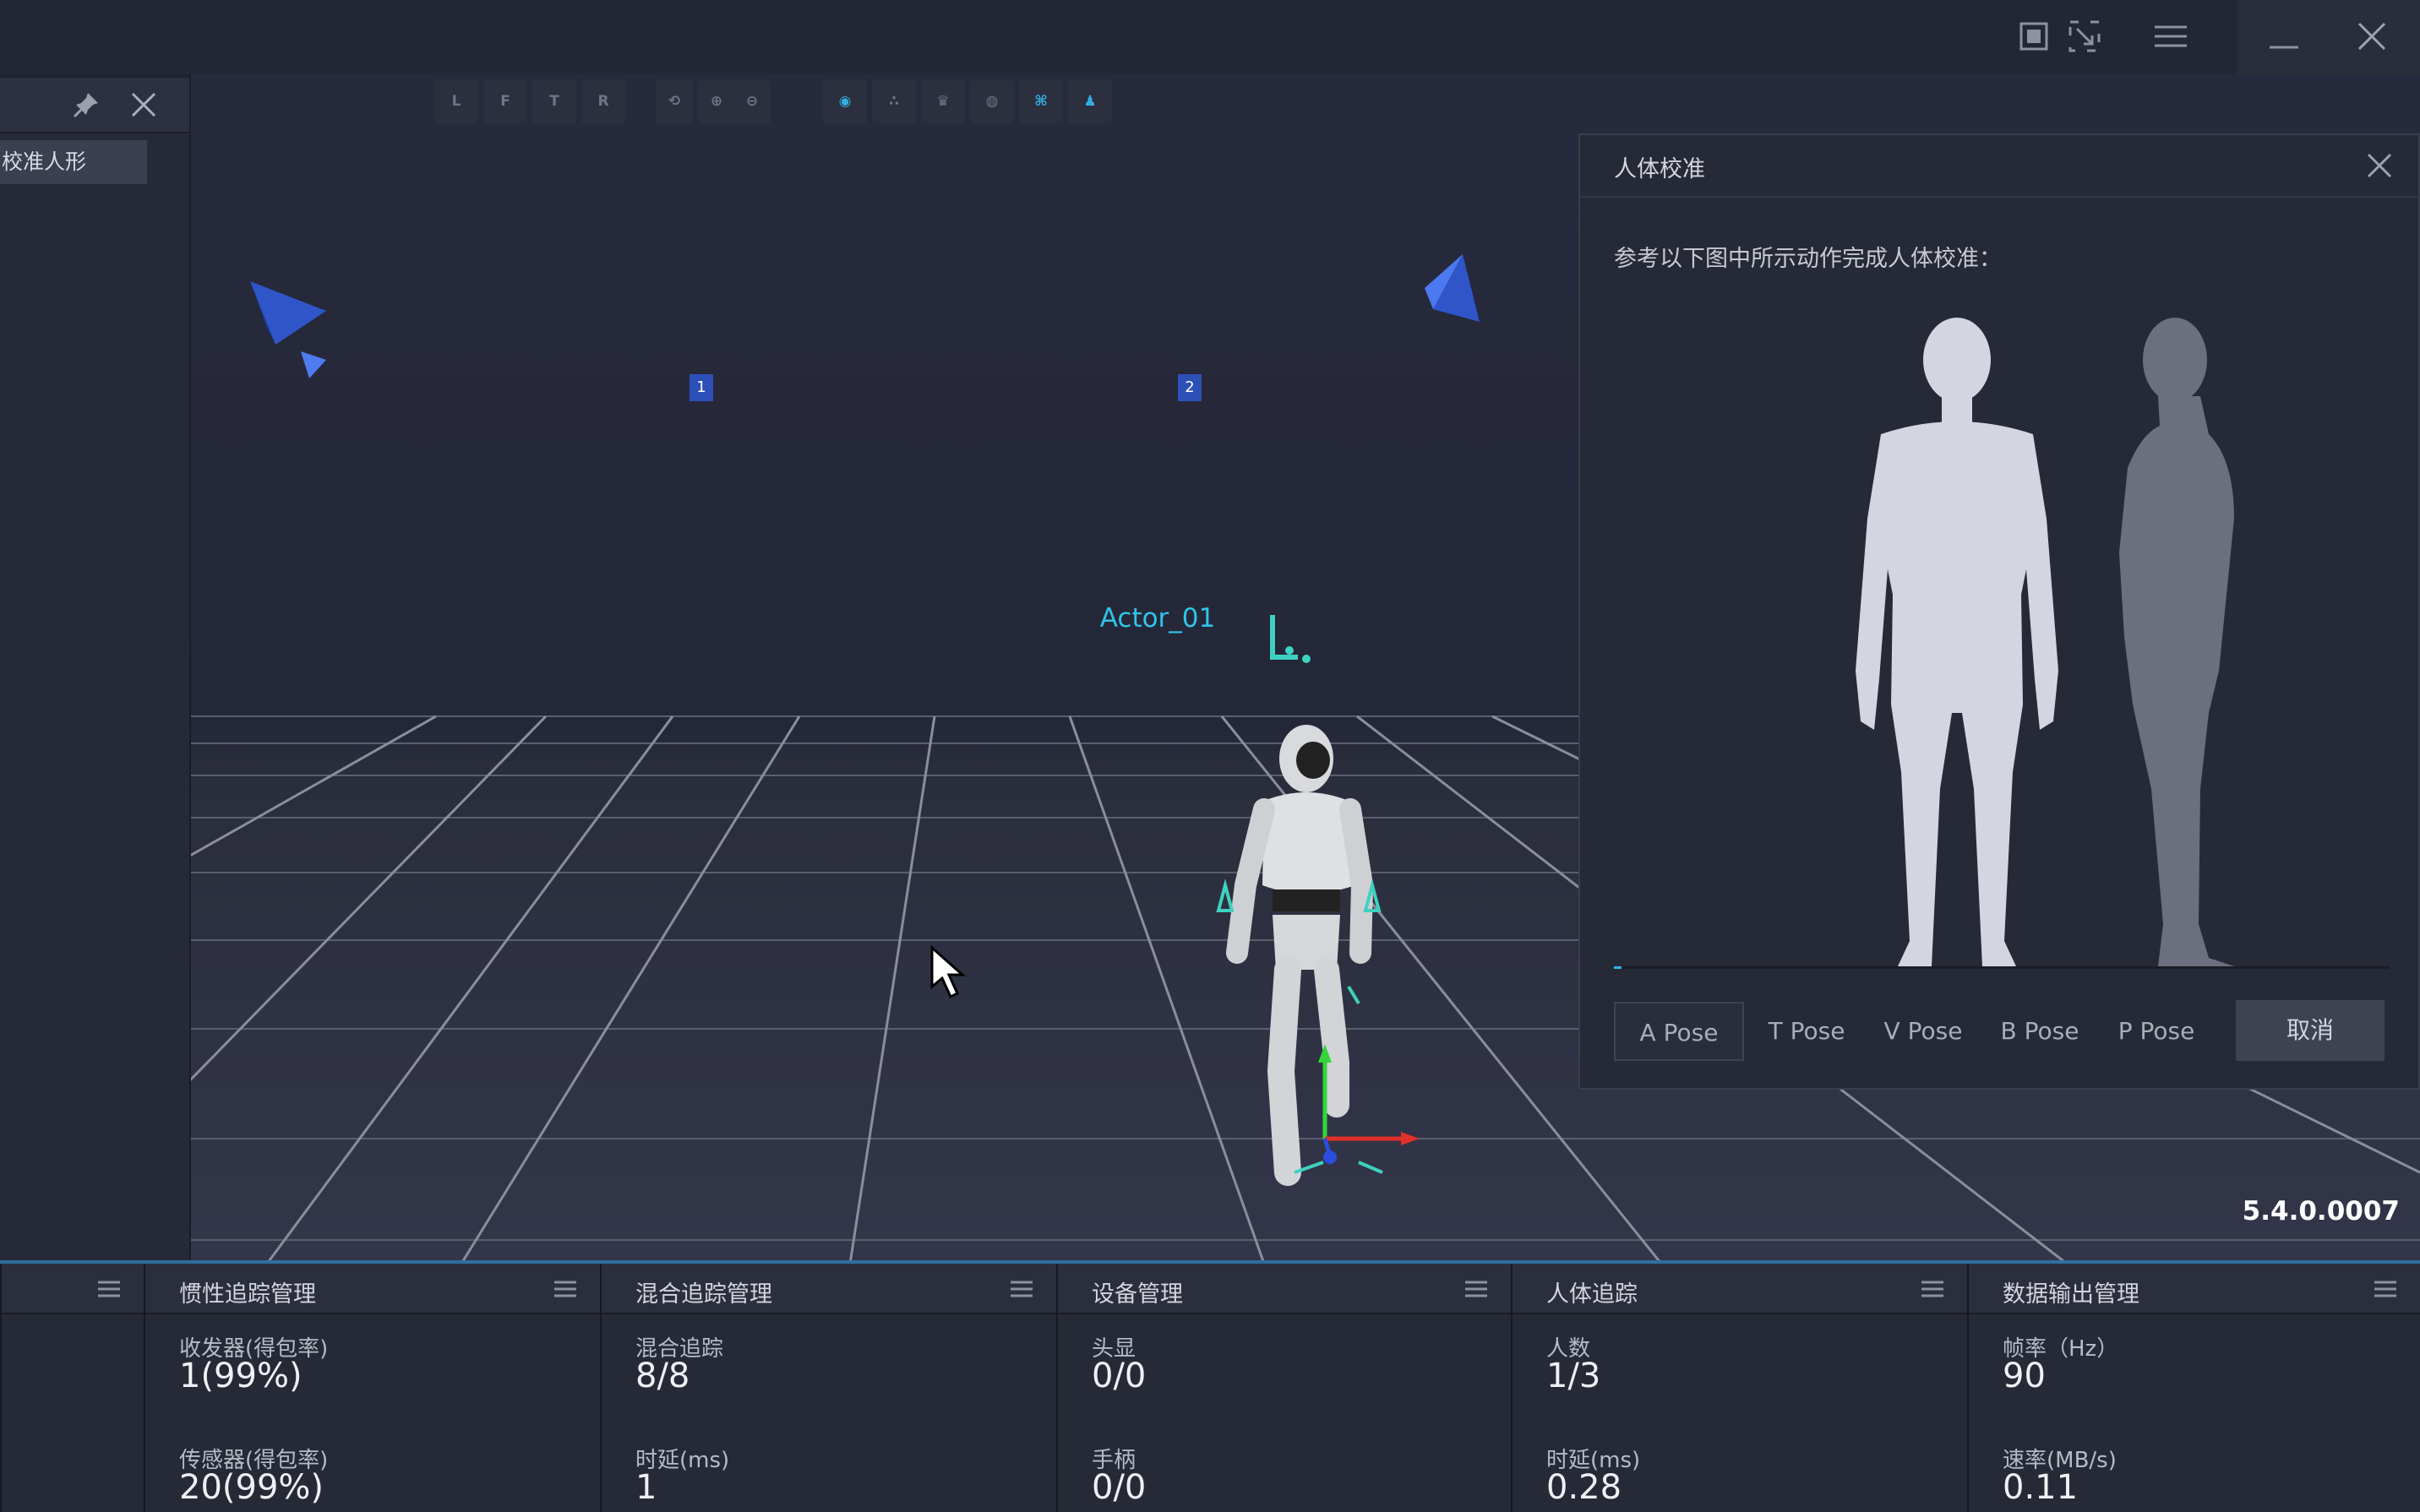 Image resolution: width=2420 pixels, height=1512 pixels. I want to click on exit-fullscreen-icon, so click(2084, 37).